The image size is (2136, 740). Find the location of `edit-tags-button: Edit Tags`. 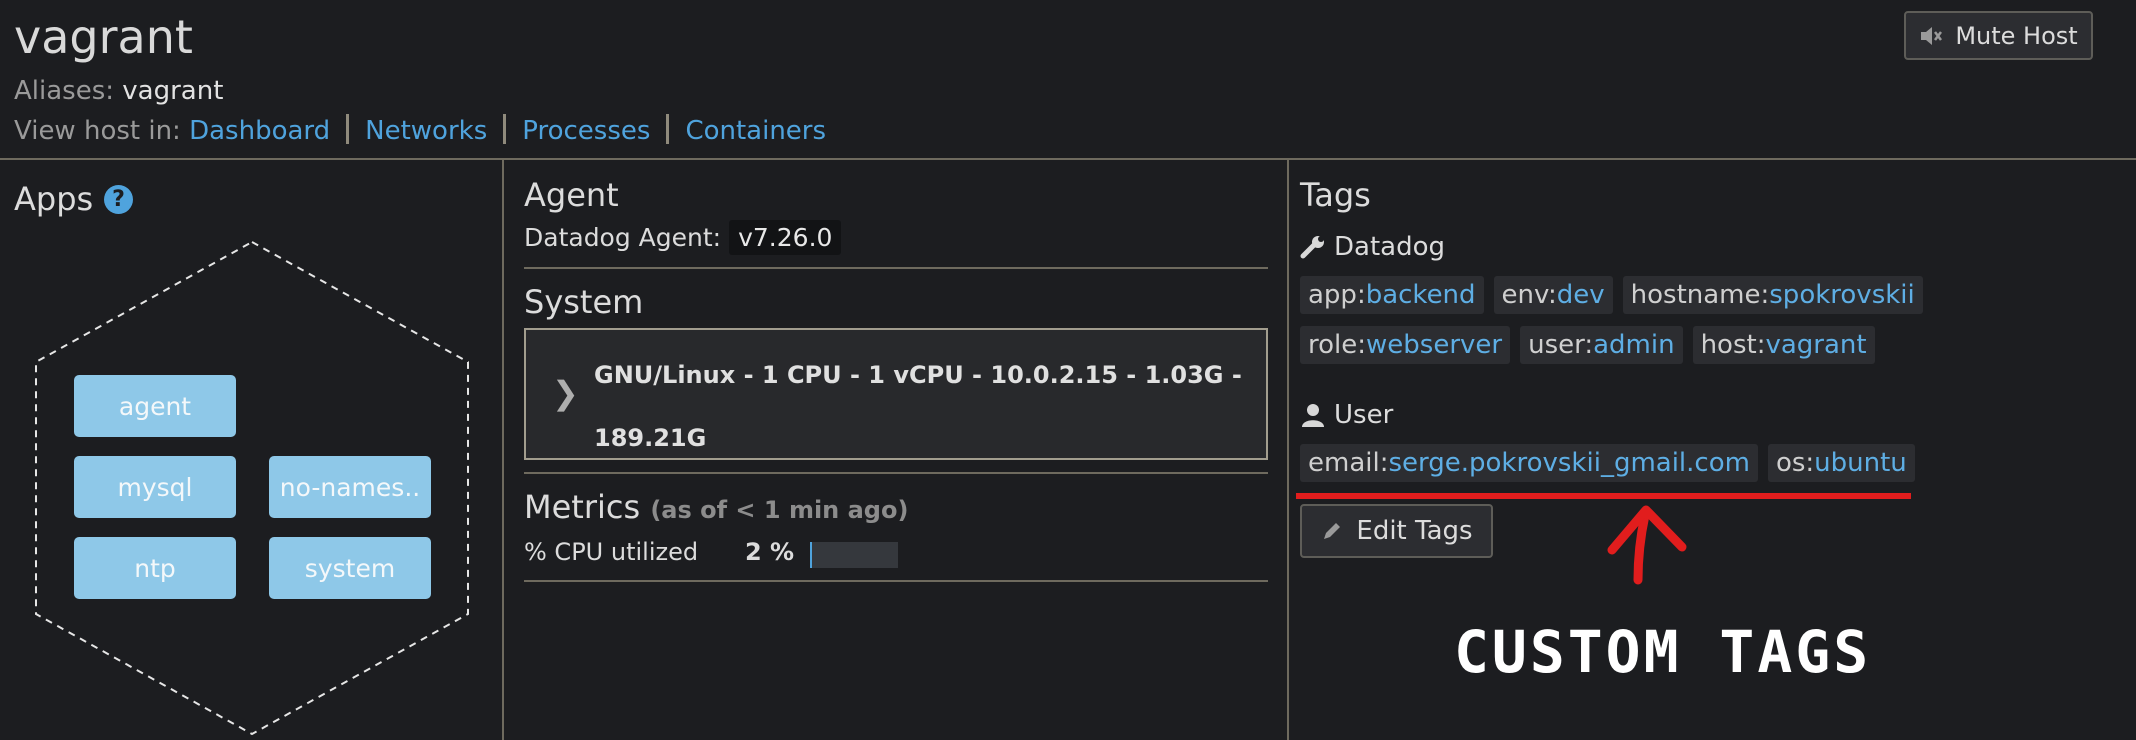

edit-tags-button: Edit Tags is located at coordinates (1396, 531).